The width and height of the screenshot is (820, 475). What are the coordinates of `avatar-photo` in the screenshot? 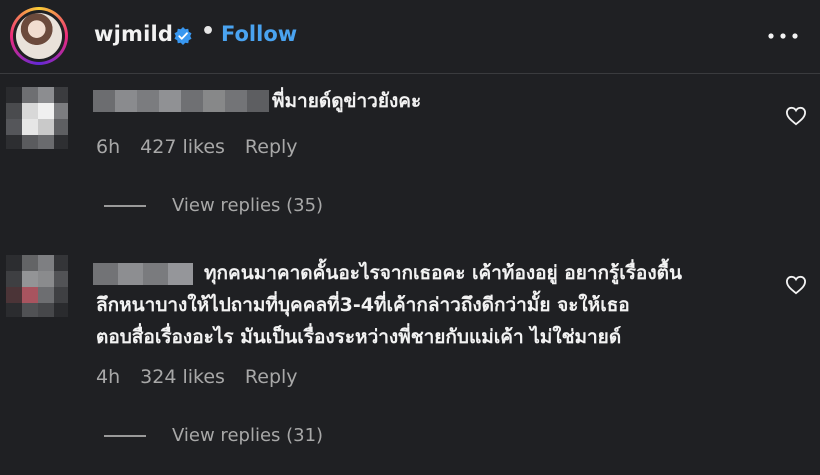 It's located at (39, 36).